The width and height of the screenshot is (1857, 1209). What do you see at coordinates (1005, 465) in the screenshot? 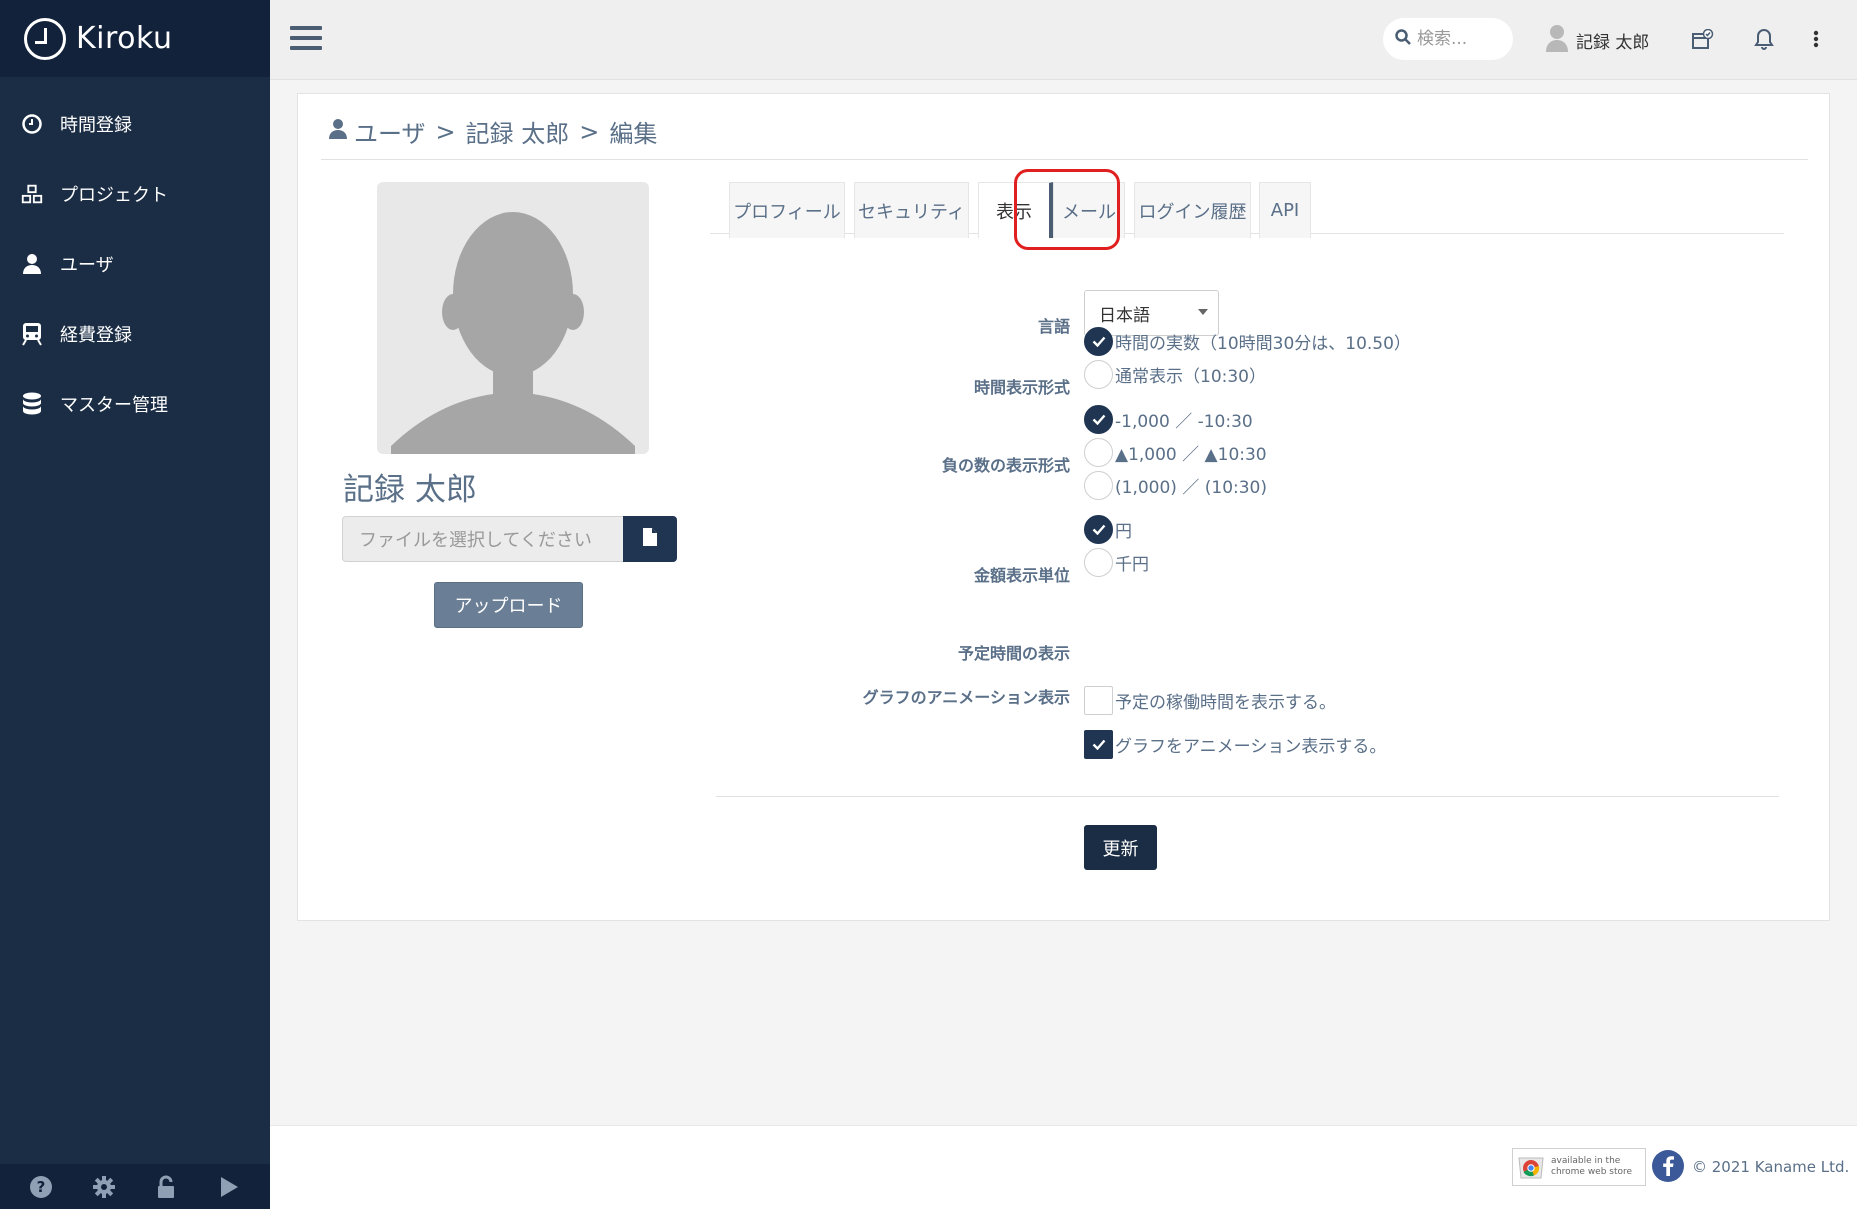
I see `label-negative-format: 負の数の表示形式` at bounding box center [1005, 465].